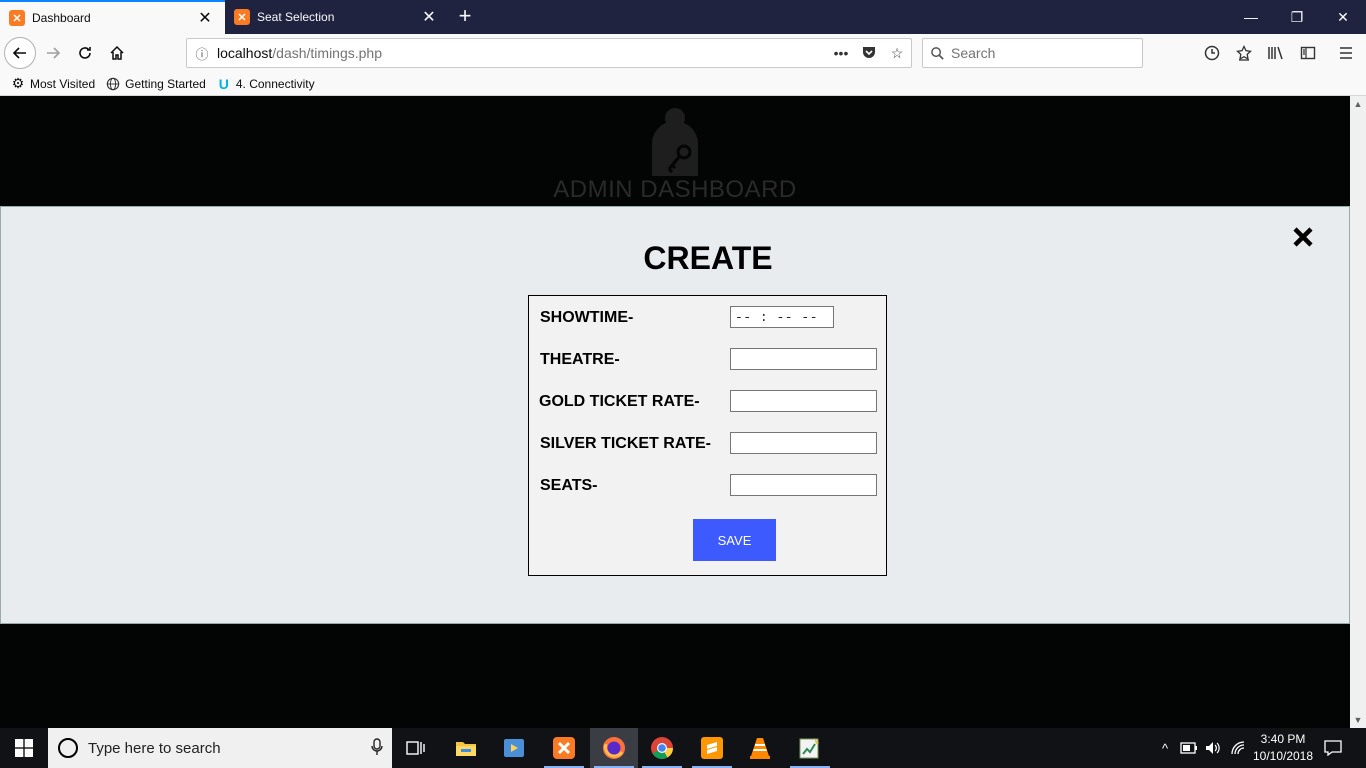  I want to click on notepad-chart-button, so click(810, 748).